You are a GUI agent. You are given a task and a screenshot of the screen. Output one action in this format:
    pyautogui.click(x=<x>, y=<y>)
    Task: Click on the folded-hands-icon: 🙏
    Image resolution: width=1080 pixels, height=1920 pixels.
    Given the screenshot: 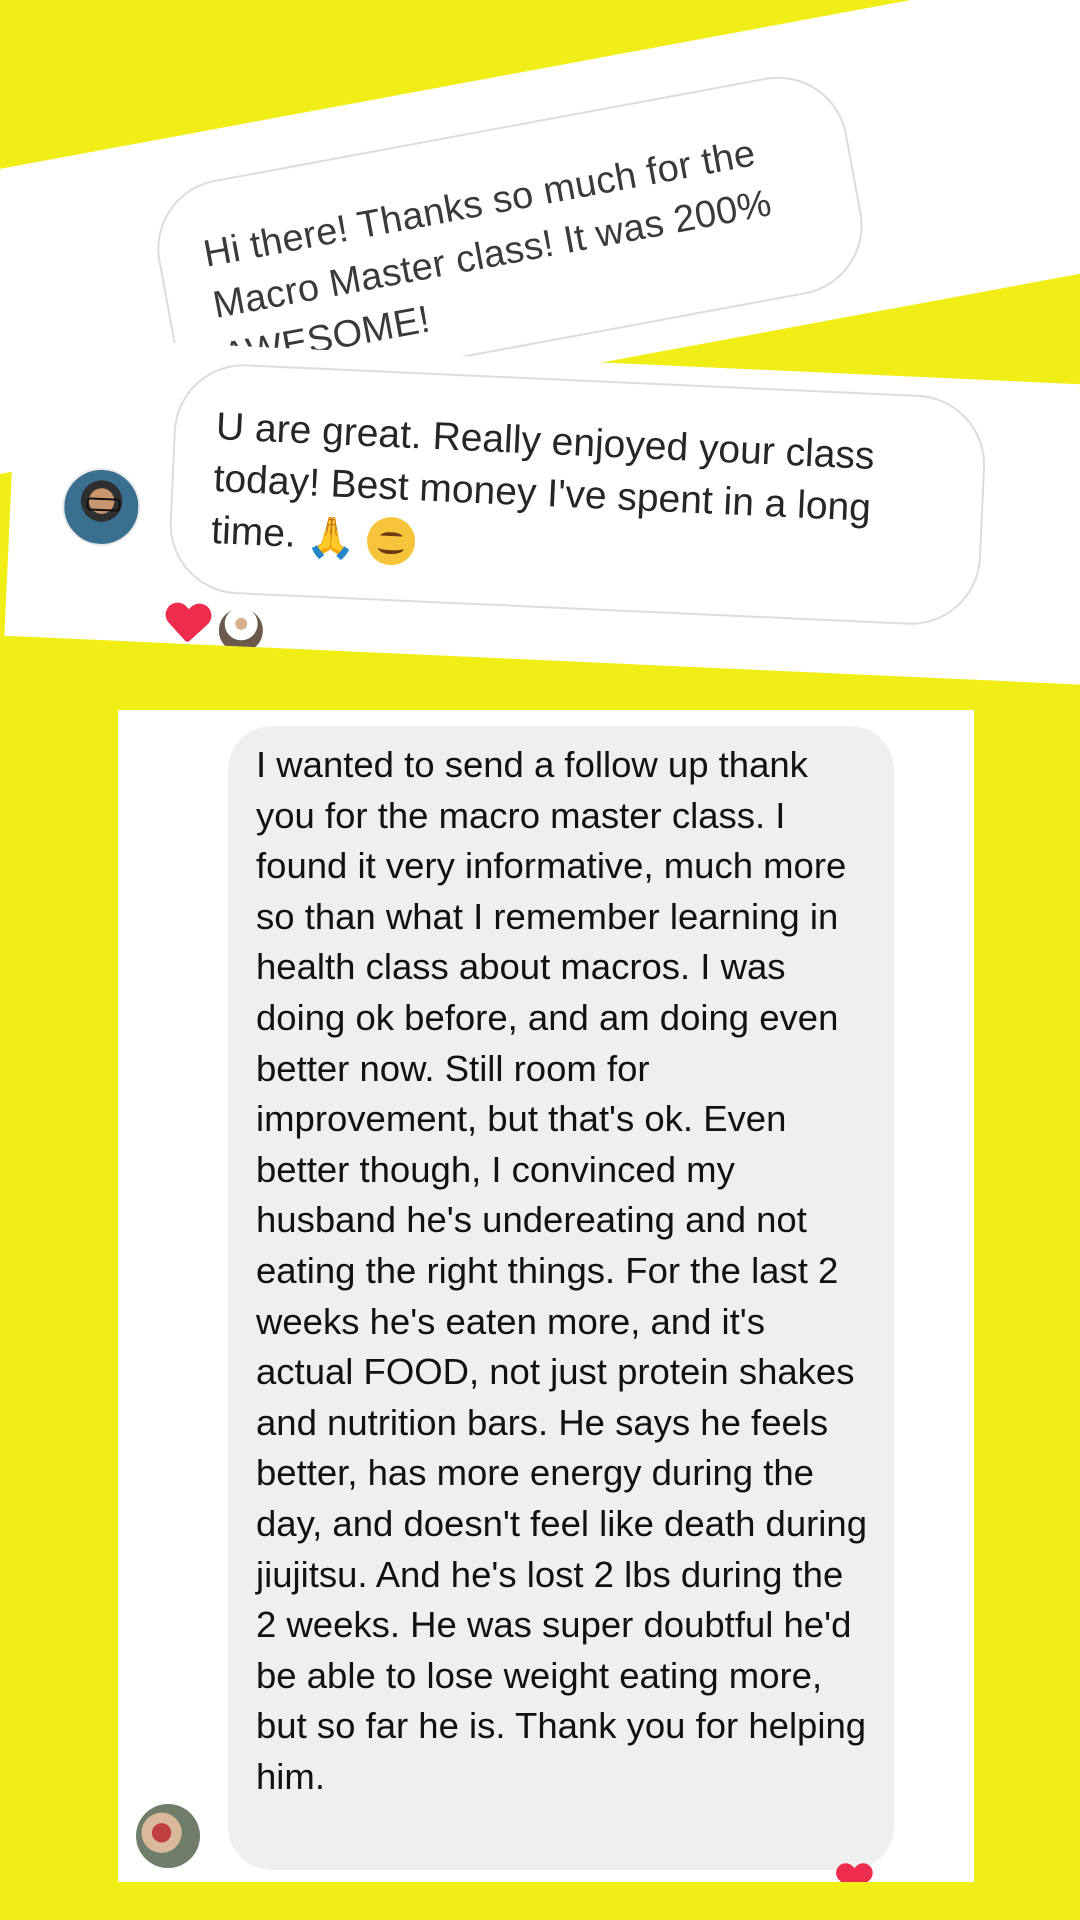 What is the action you would take?
    pyautogui.click(x=331, y=538)
    